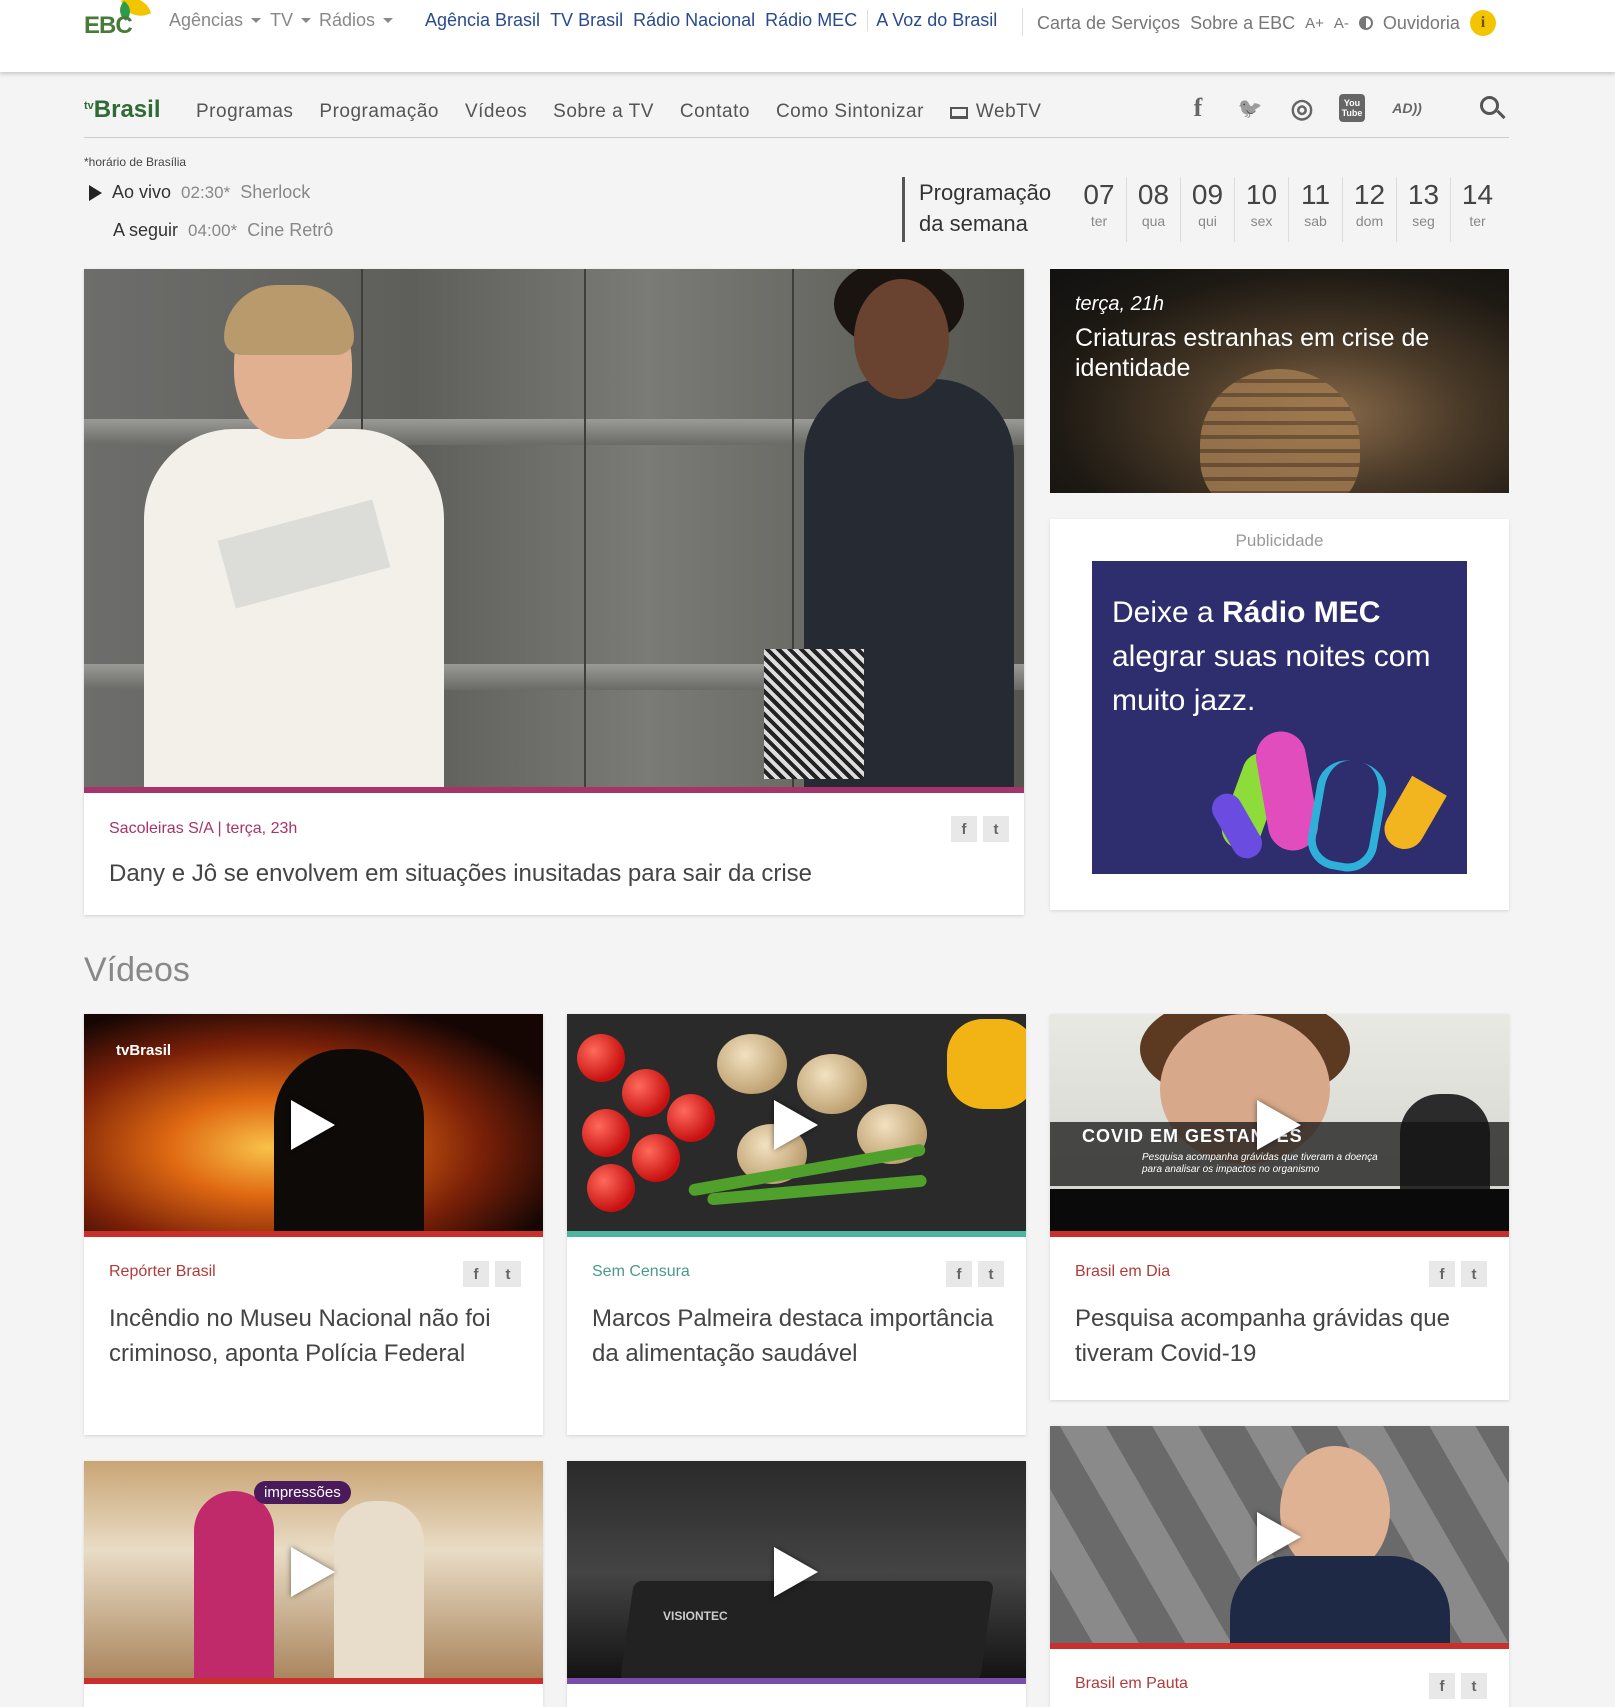 The image size is (1615, 1707). What do you see at coordinates (850, 112) in the screenshot?
I see `nav-como-sintonizar: Como Sintonizar` at bounding box center [850, 112].